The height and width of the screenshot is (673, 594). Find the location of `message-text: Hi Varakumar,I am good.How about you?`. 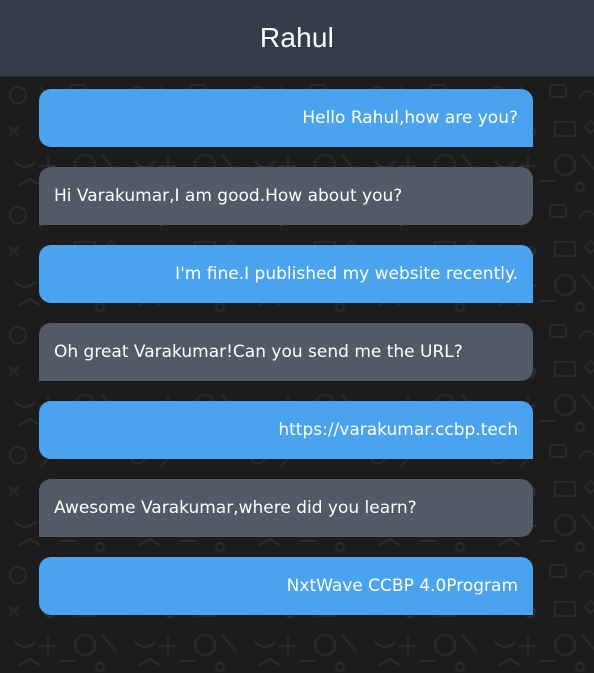

message-text: Hi Varakumar,I am good.How about you? is located at coordinates (228, 196).